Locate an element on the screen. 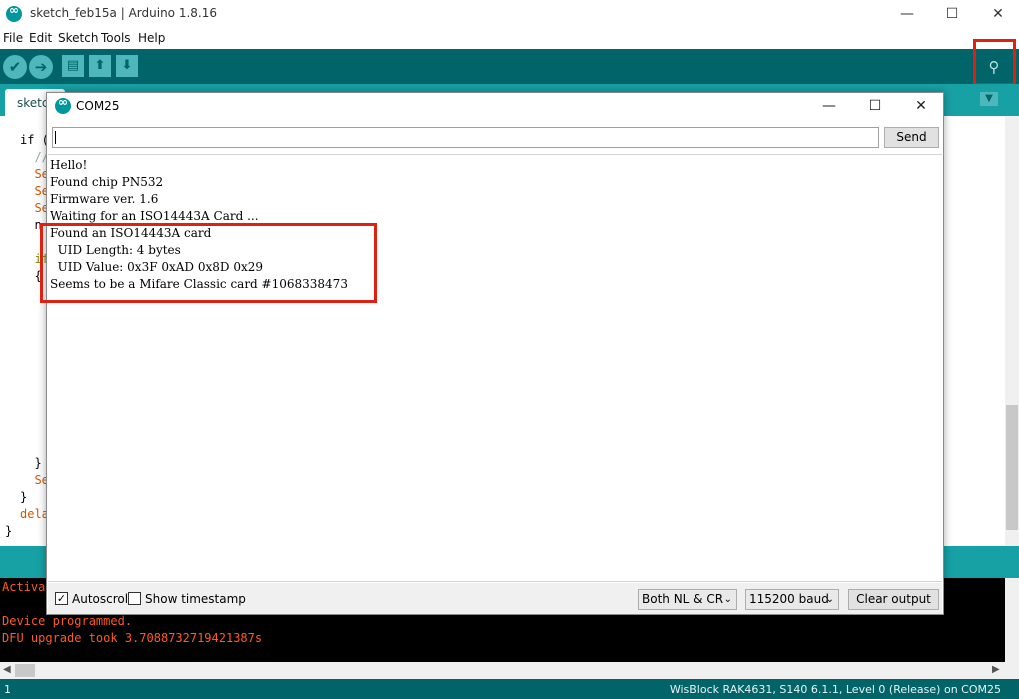 The width and height of the screenshot is (1019, 699). toolbar is located at coordinates (509, 66).